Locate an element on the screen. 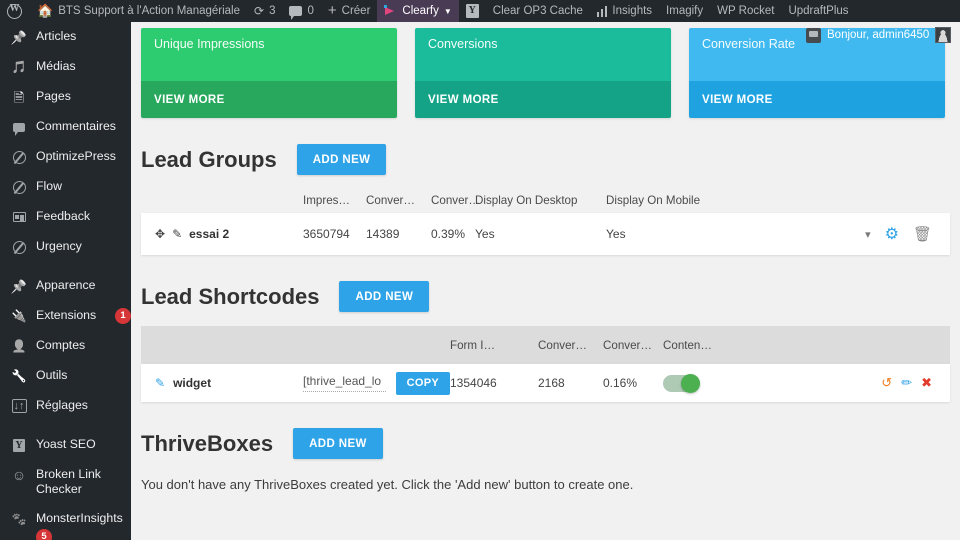 This screenshot has height=540, width=960. lead-groups-add-new-button: ADD NEW is located at coordinates (341, 159).